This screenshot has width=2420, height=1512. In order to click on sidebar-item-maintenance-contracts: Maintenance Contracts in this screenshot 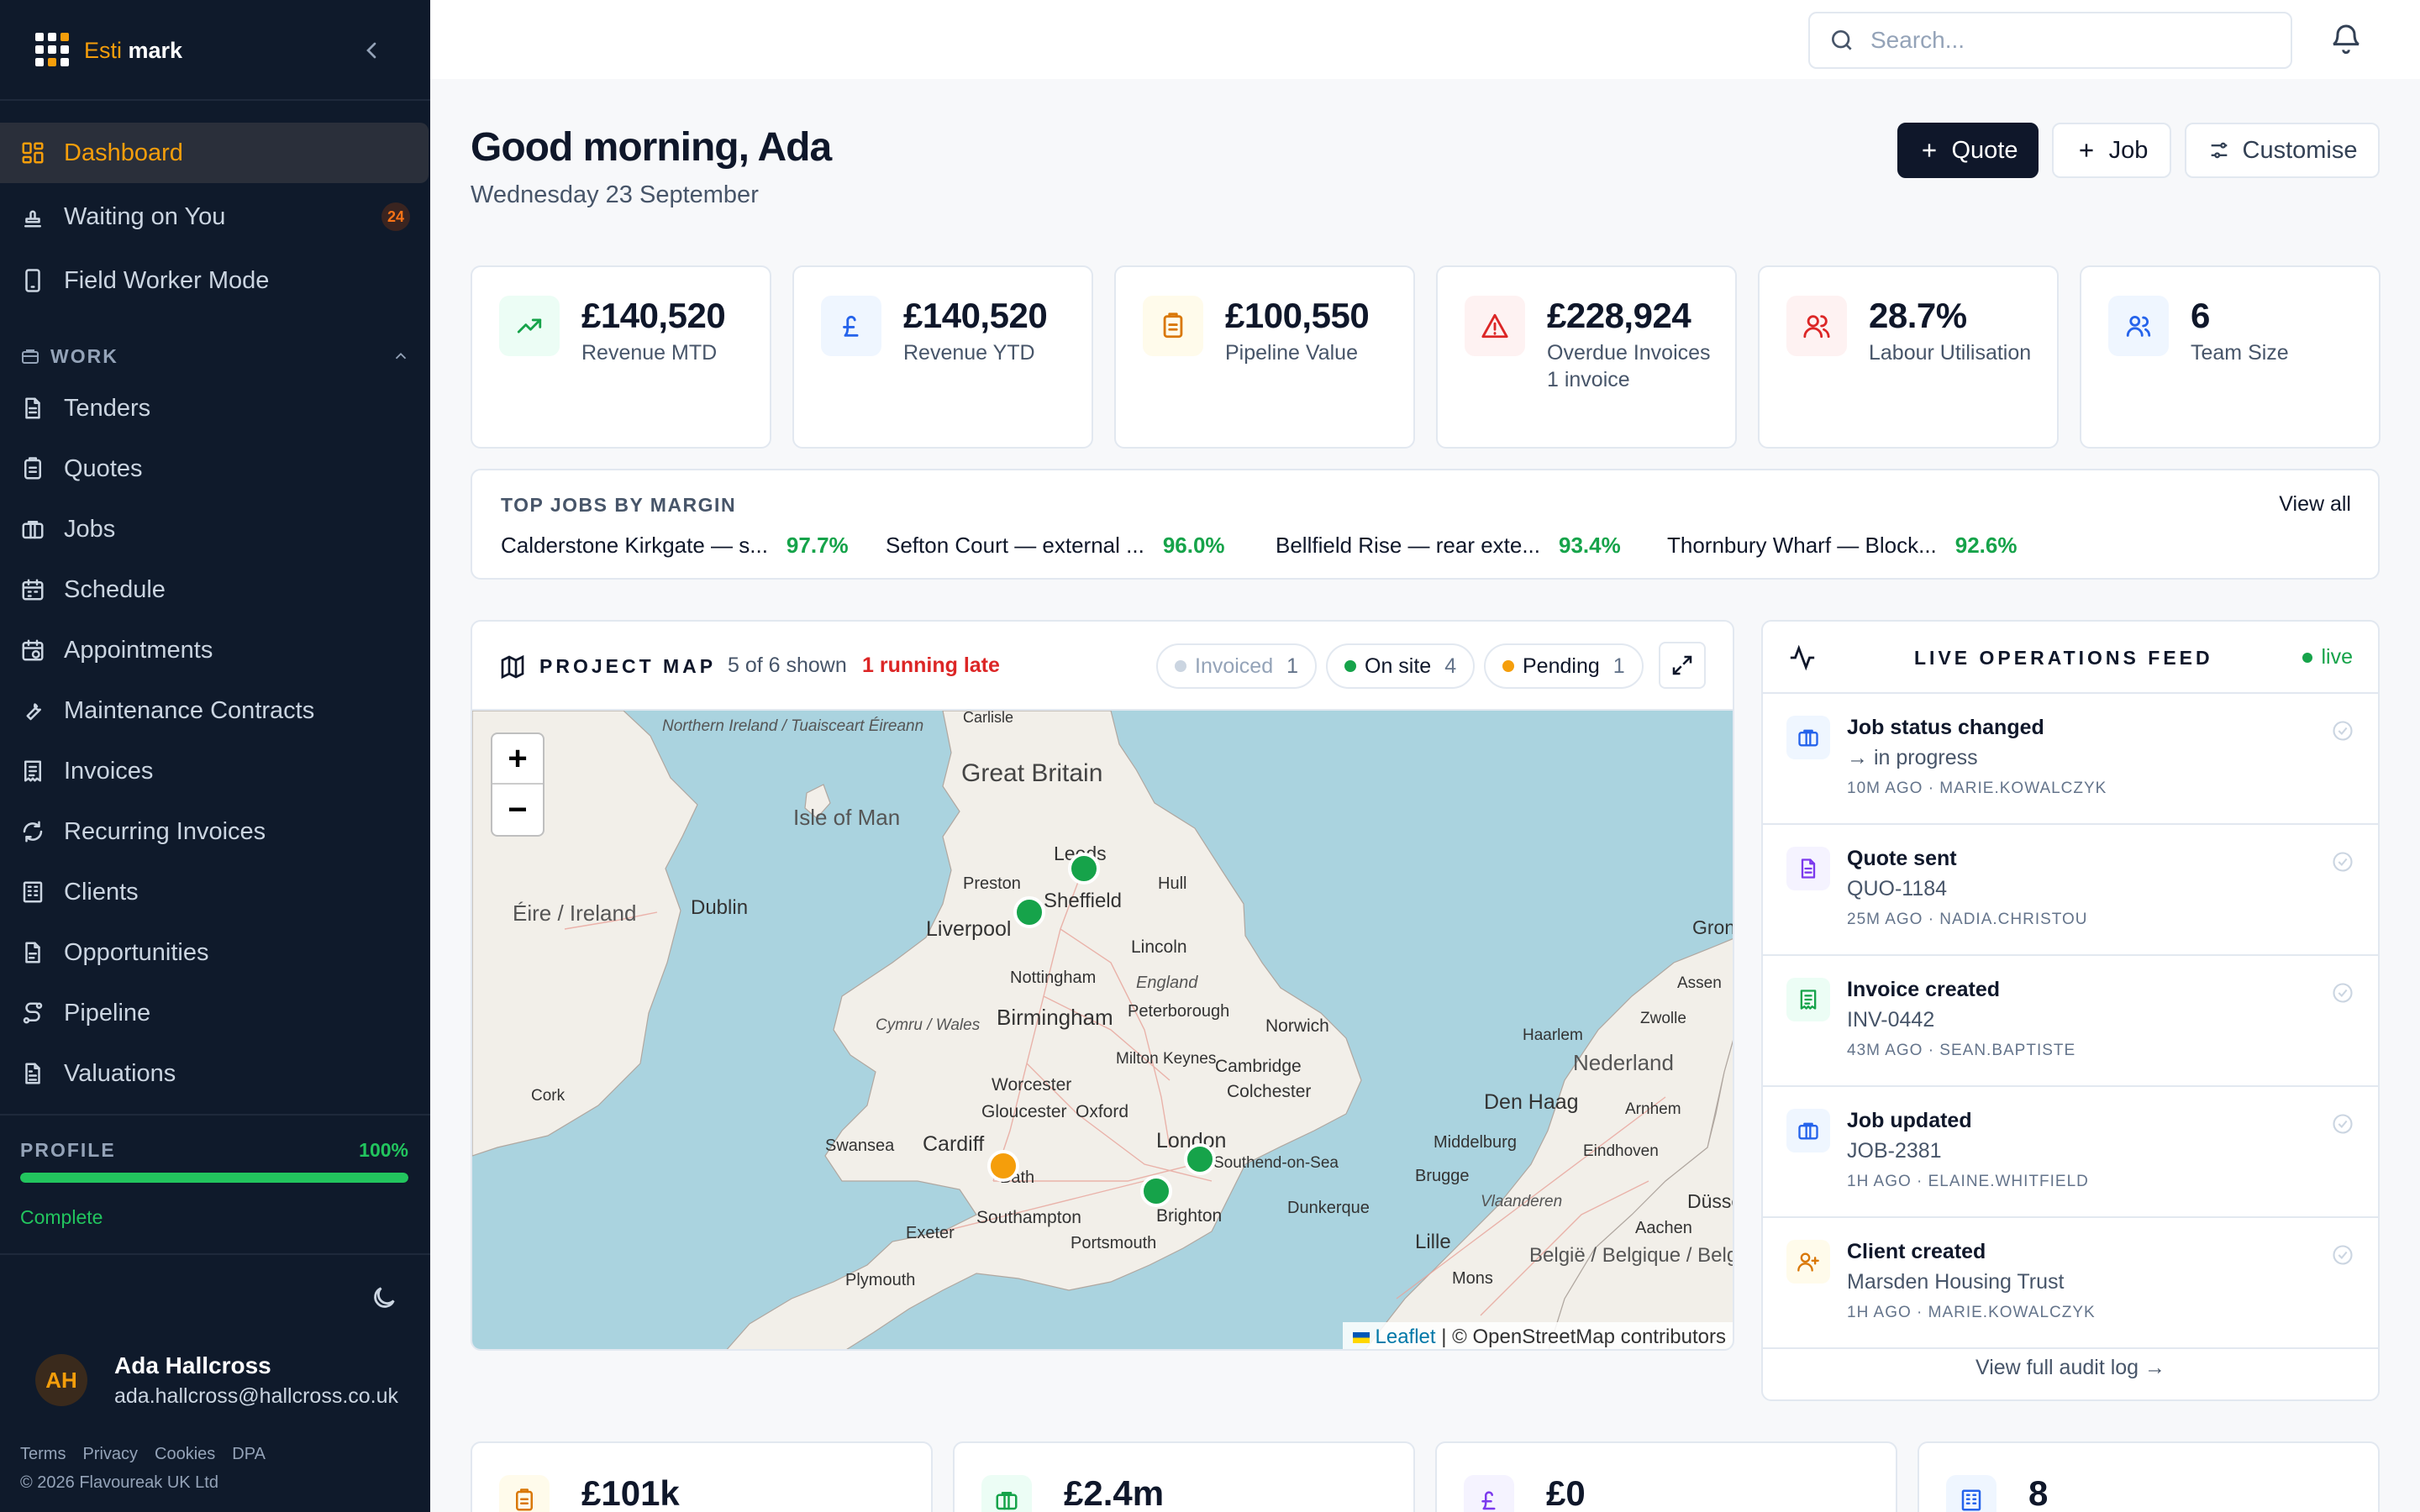, I will do `click(215, 710)`.